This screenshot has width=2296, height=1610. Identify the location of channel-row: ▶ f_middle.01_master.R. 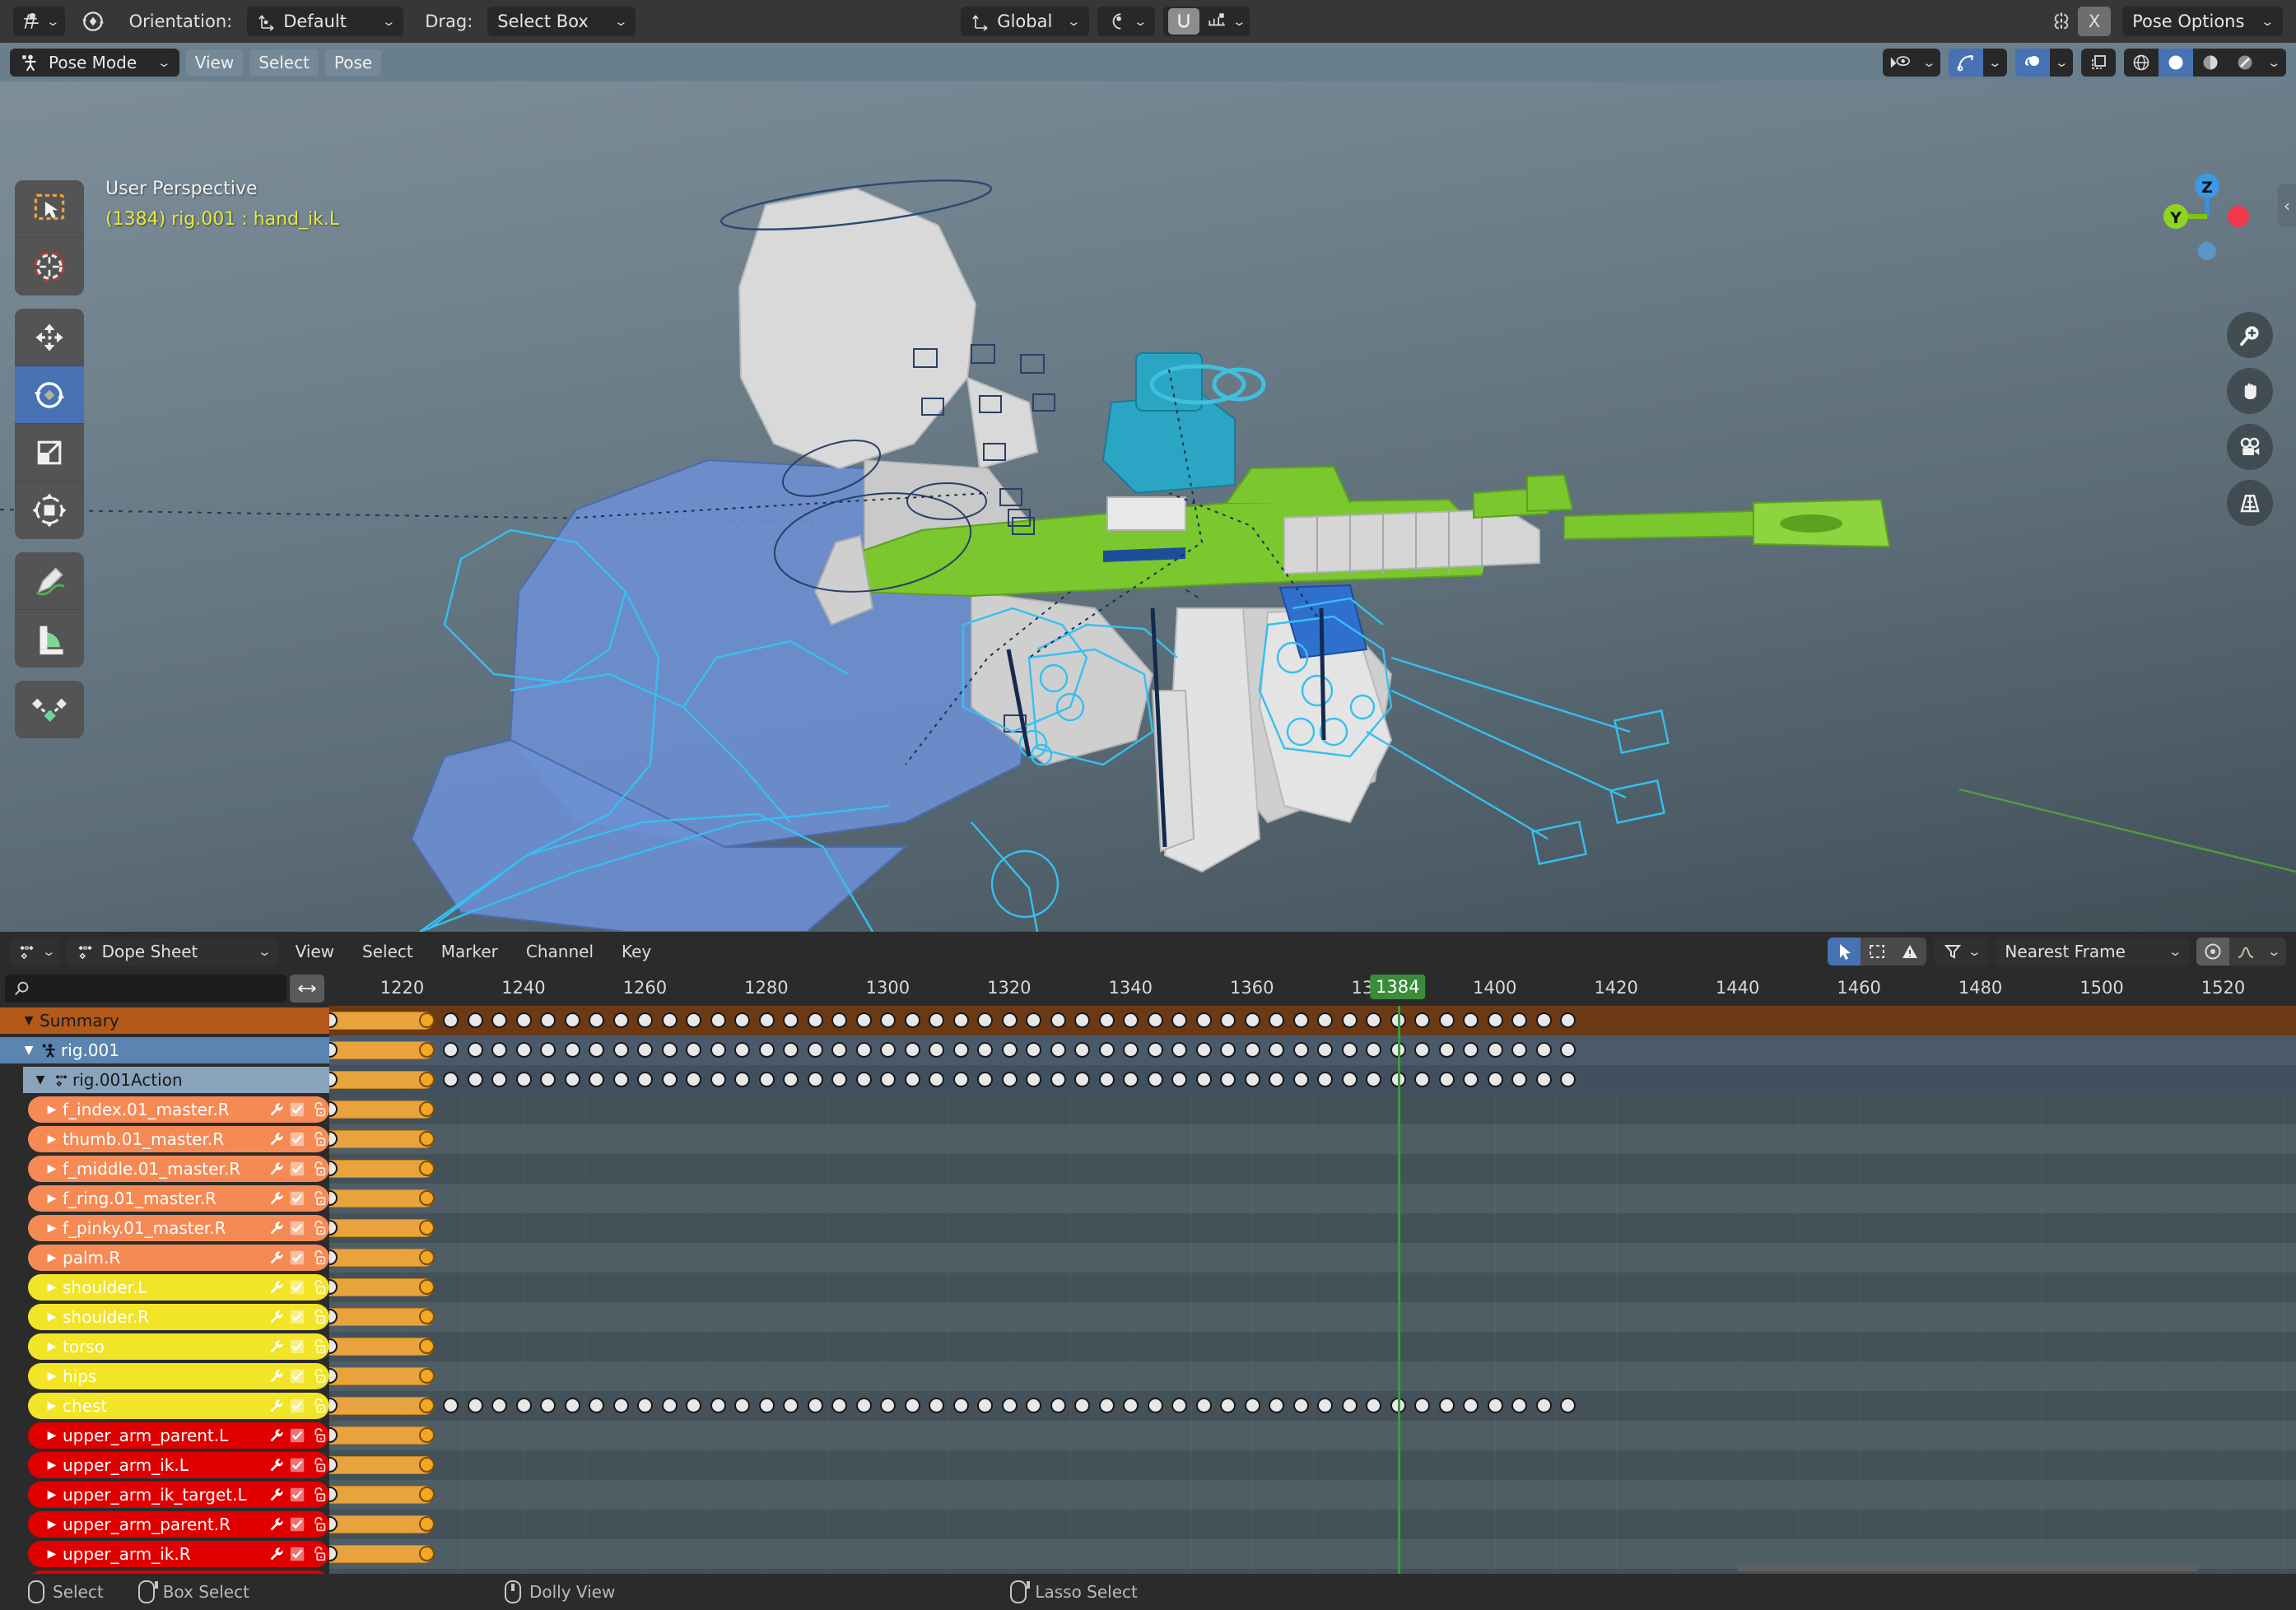
(164, 1169).